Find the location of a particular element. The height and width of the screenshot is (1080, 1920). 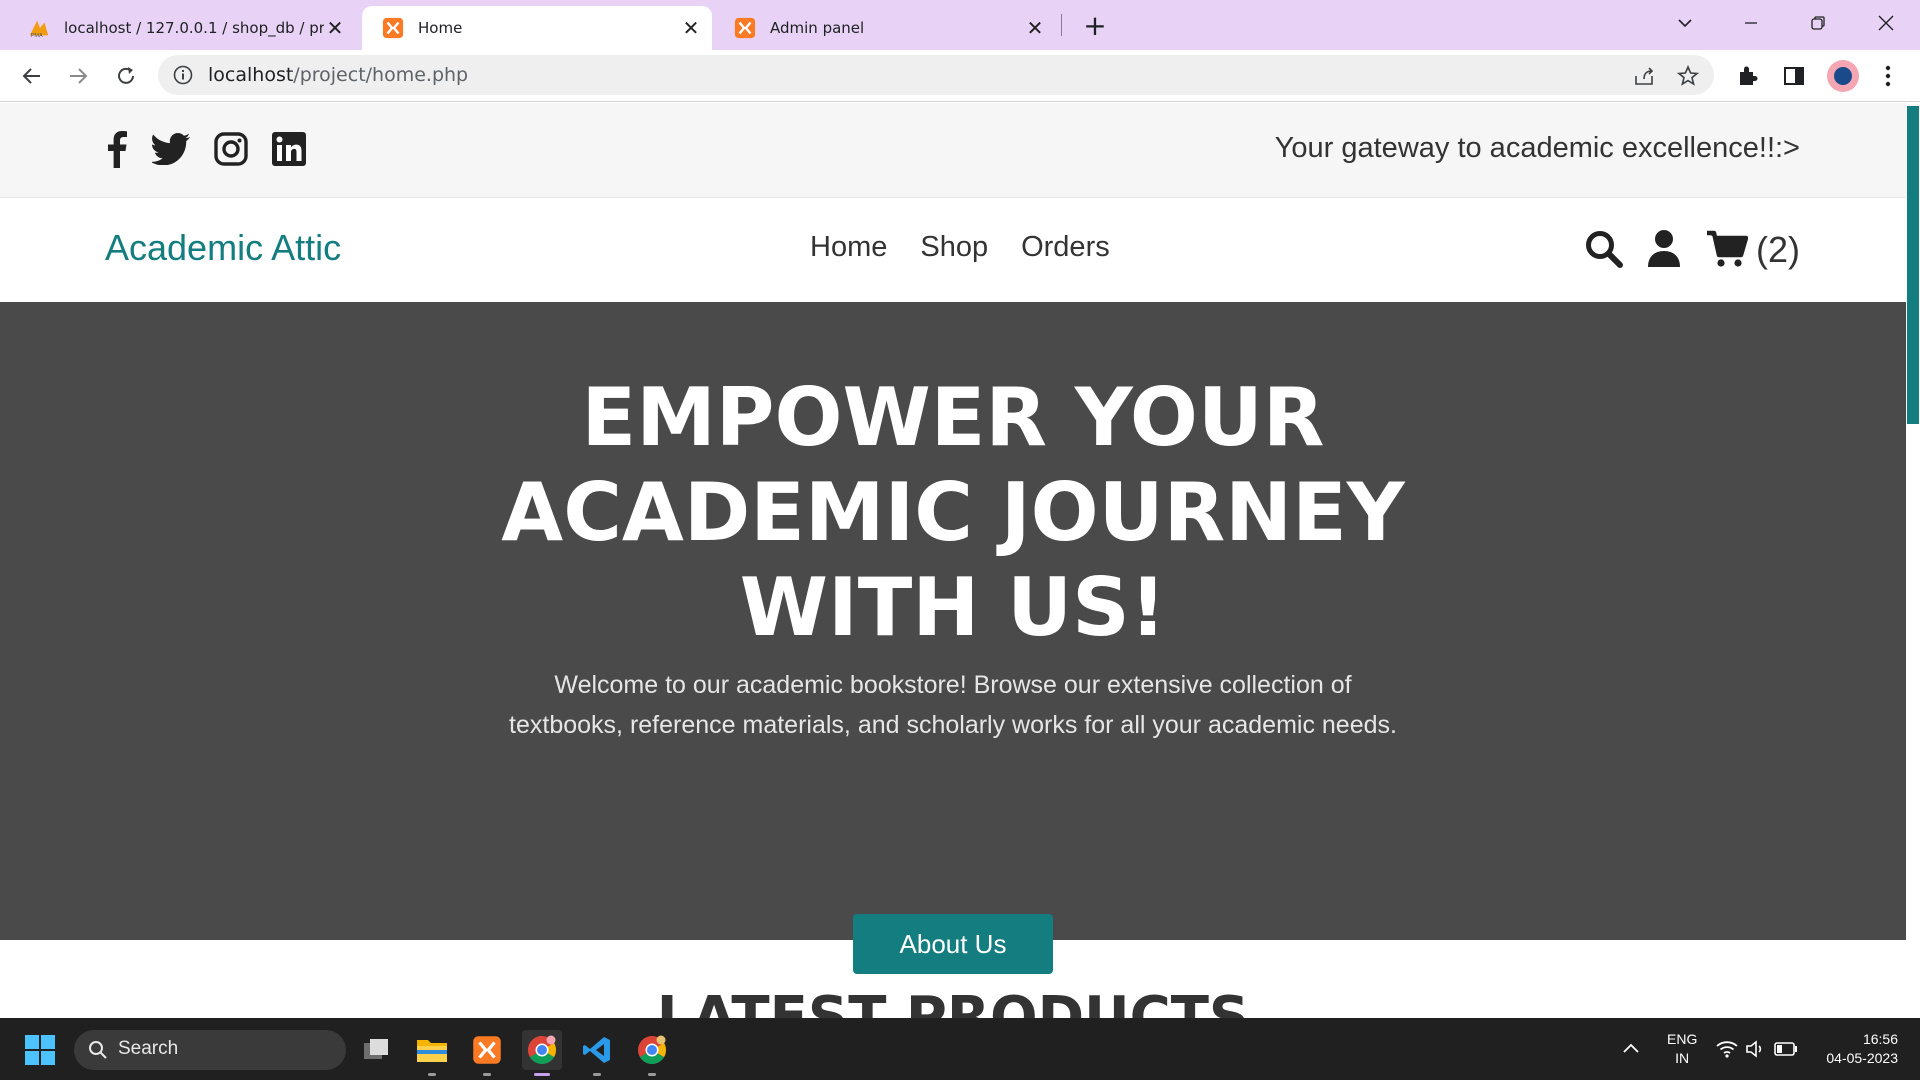

file-explorer-icon is located at coordinates (432, 1053).